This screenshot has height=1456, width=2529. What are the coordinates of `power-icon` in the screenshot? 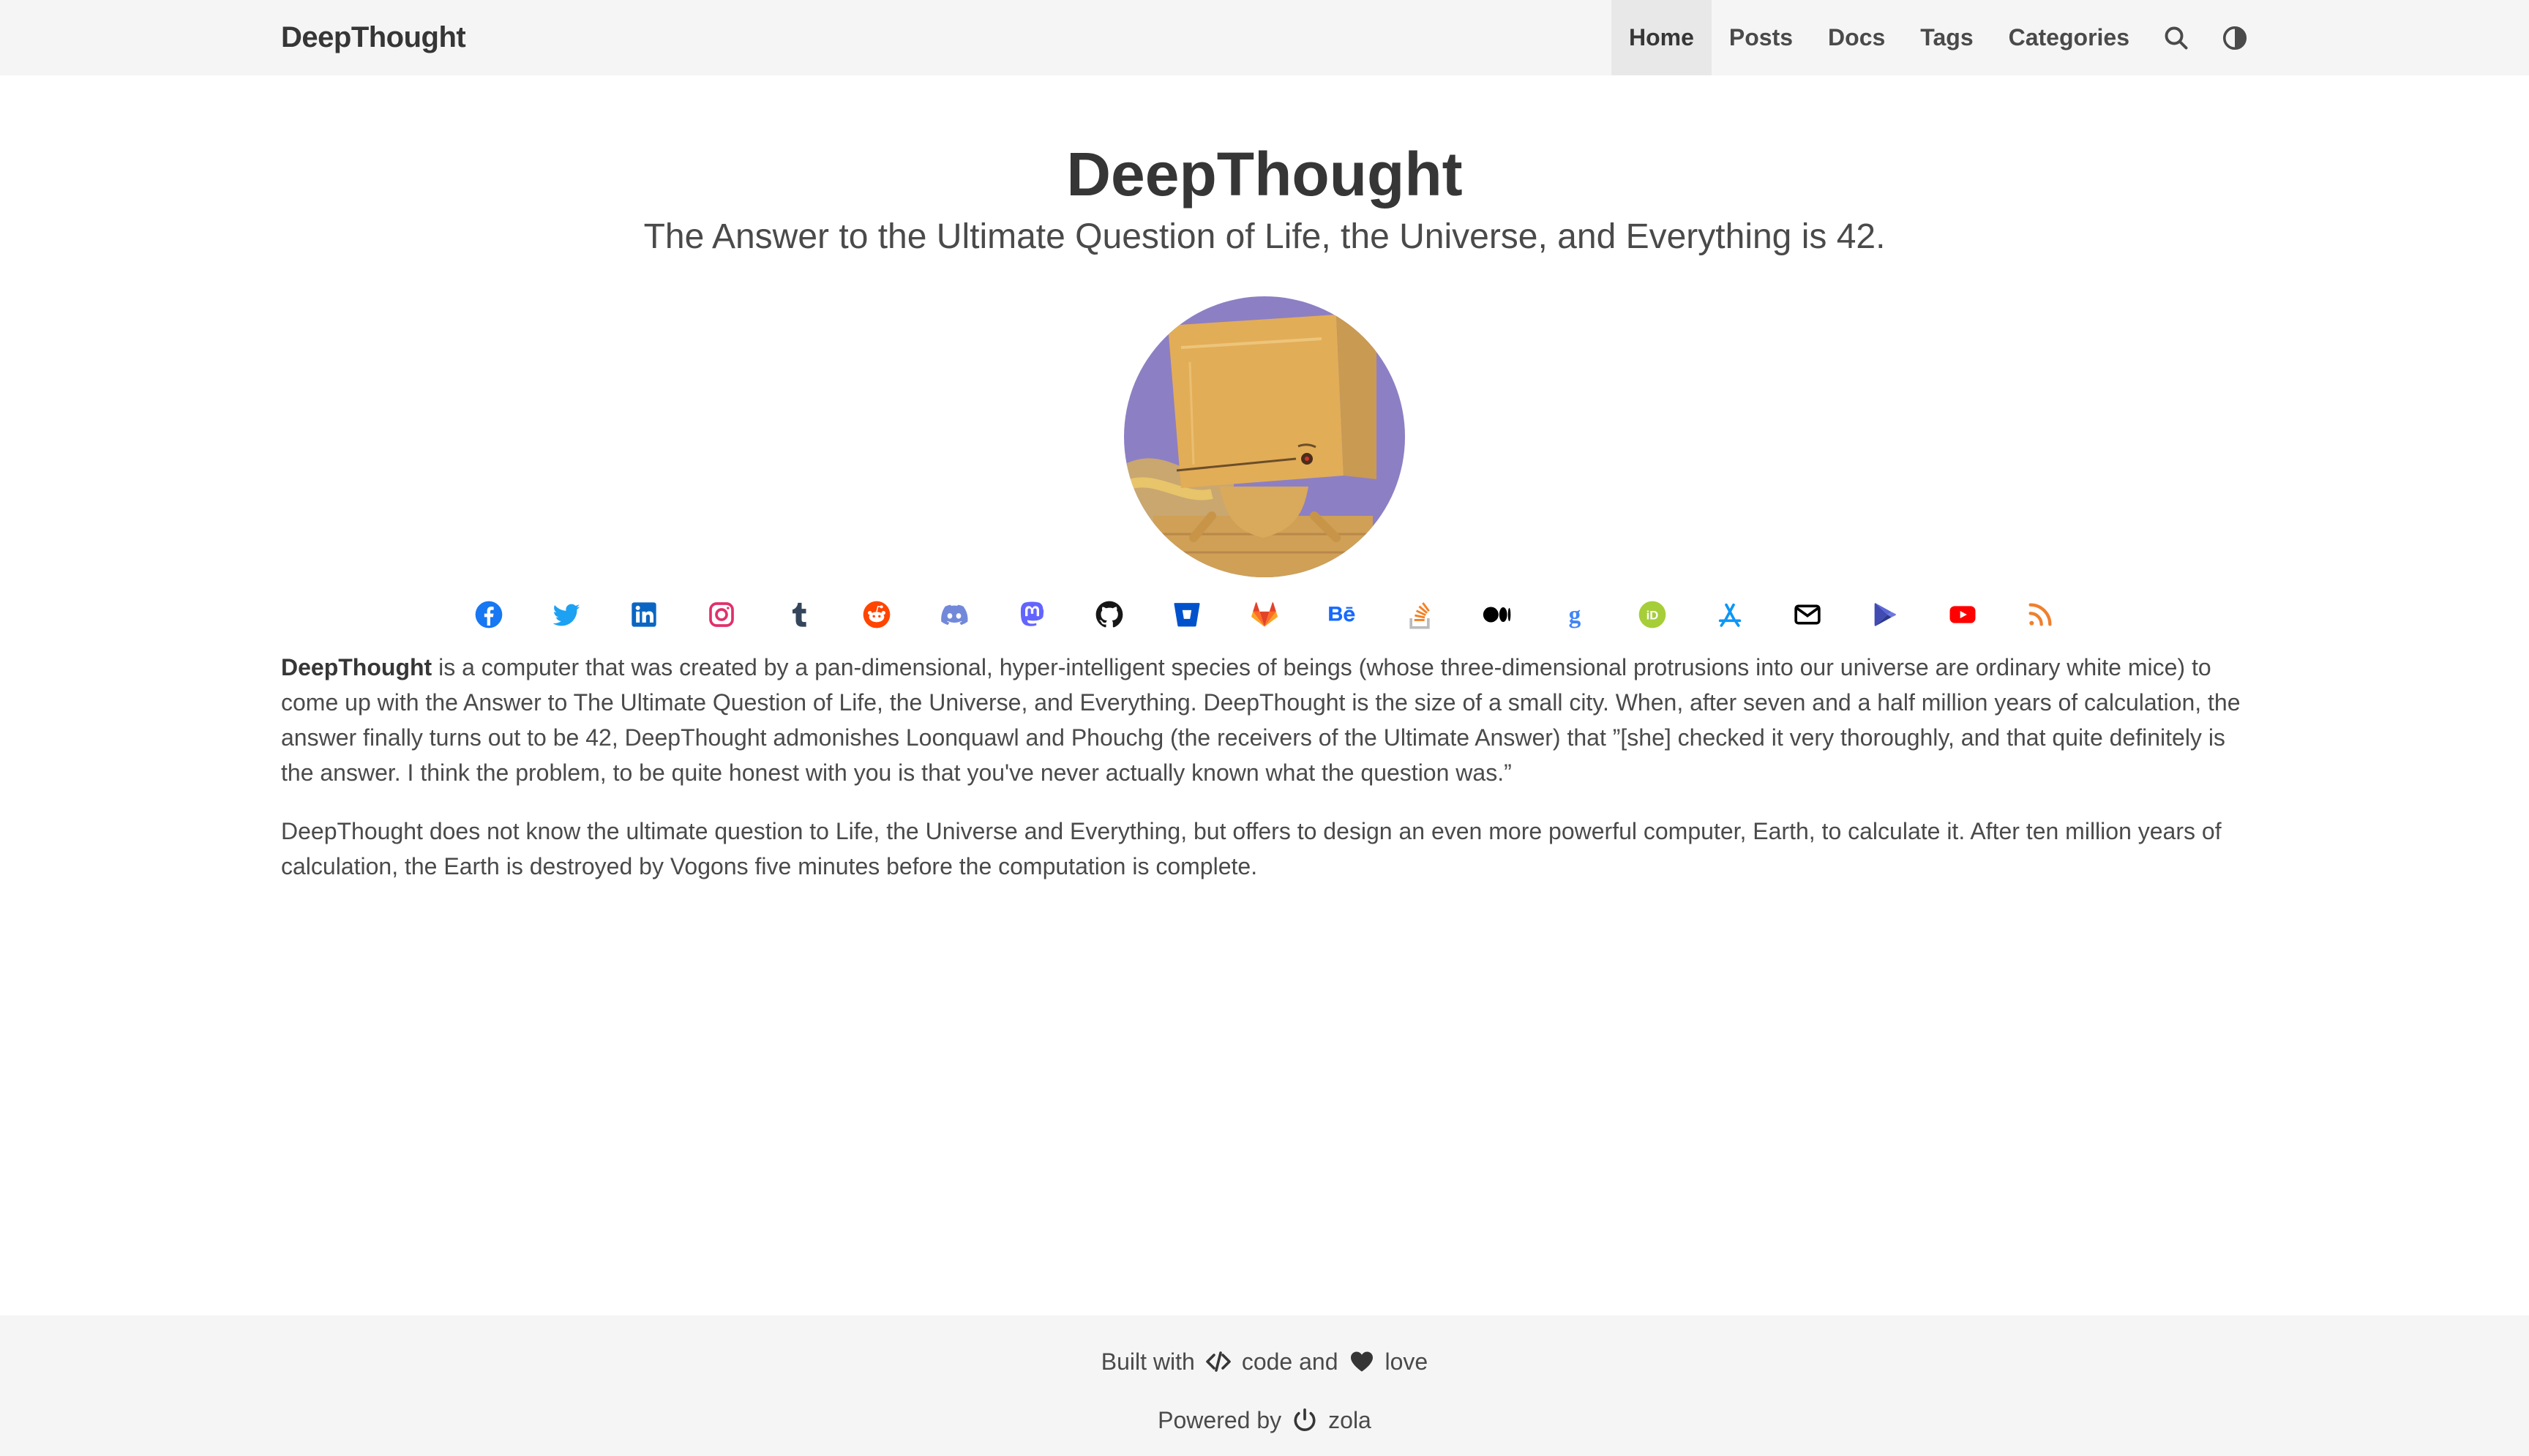 It's located at (1305, 1419).